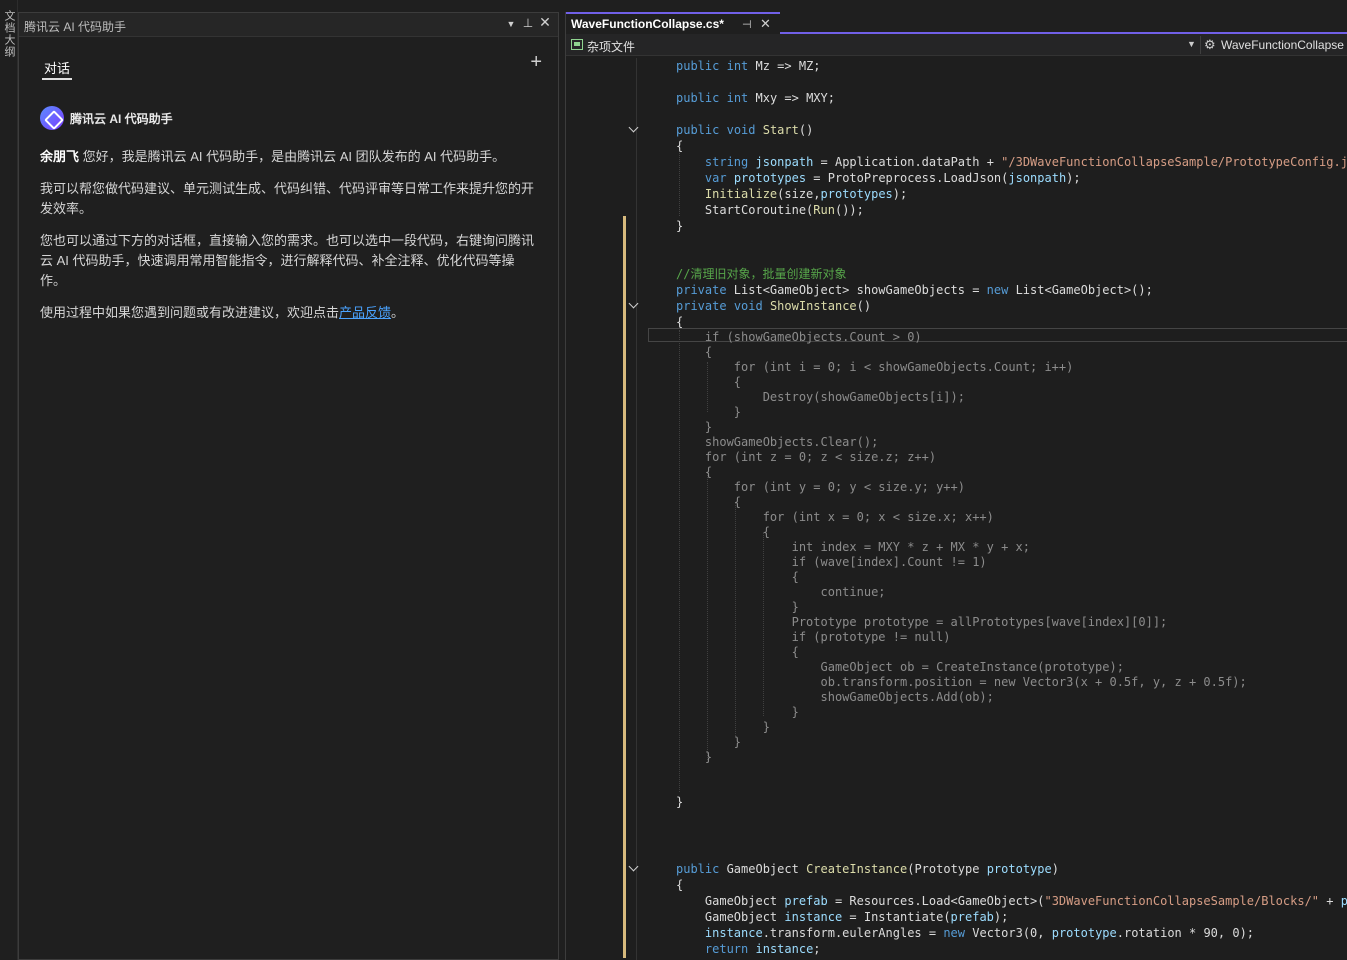 The width and height of the screenshot is (1347, 960). What do you see at coordinates (781, 592) in the screenshot?
I see `code-line: continue;` at bounding box center [781, 592].